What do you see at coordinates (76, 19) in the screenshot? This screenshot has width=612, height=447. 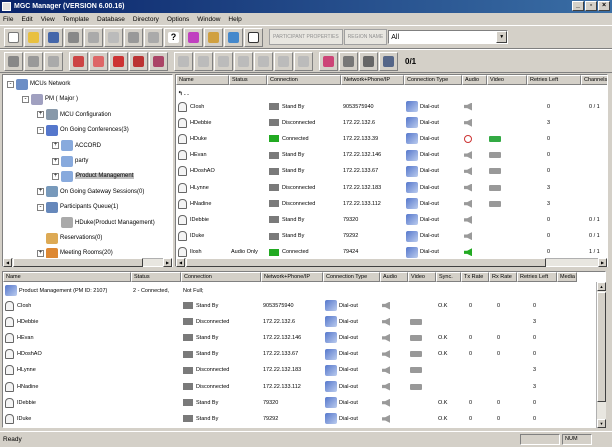 I see `menu-template: Template` at bounding box center [76, 19].